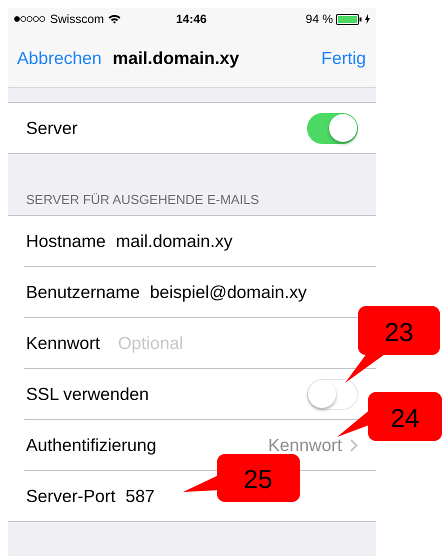  Describe the element at coordinates (59, 58) in the screenshot. I see `cancel-button: Abbrechen` at that location.